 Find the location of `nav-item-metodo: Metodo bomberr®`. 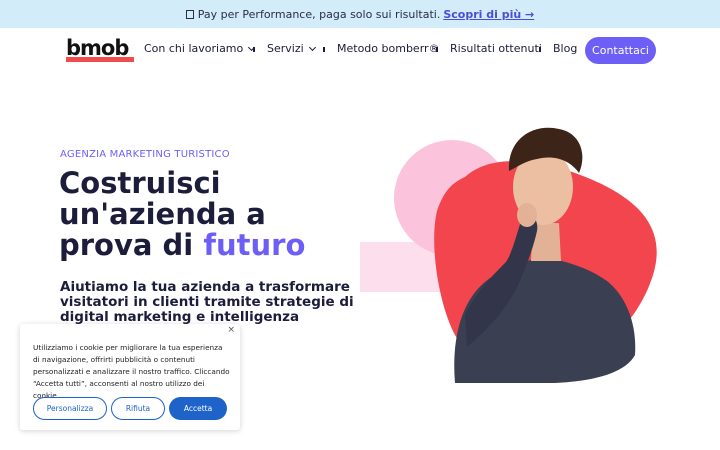

nav-item-metodo: Metodo bomberr® is located at coordinates (388, 48).